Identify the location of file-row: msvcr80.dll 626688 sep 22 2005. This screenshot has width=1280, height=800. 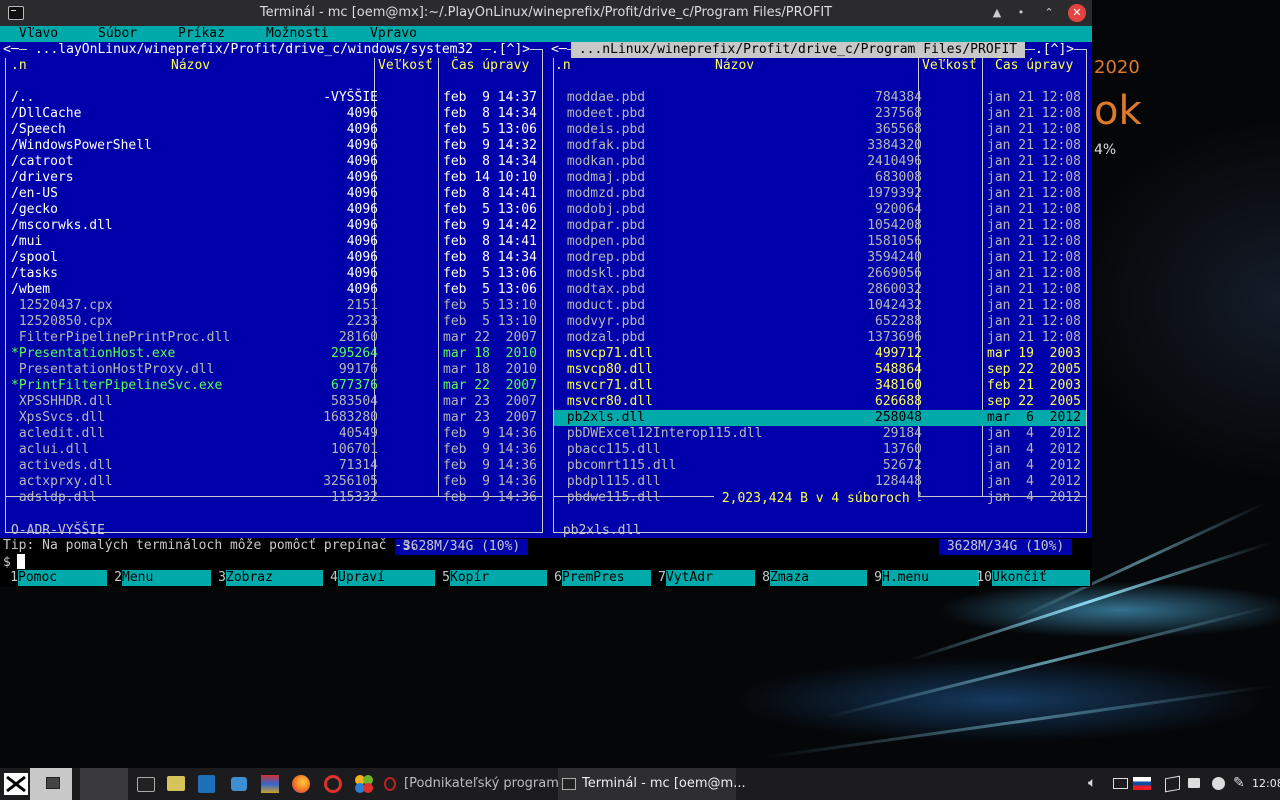
(820, 402).